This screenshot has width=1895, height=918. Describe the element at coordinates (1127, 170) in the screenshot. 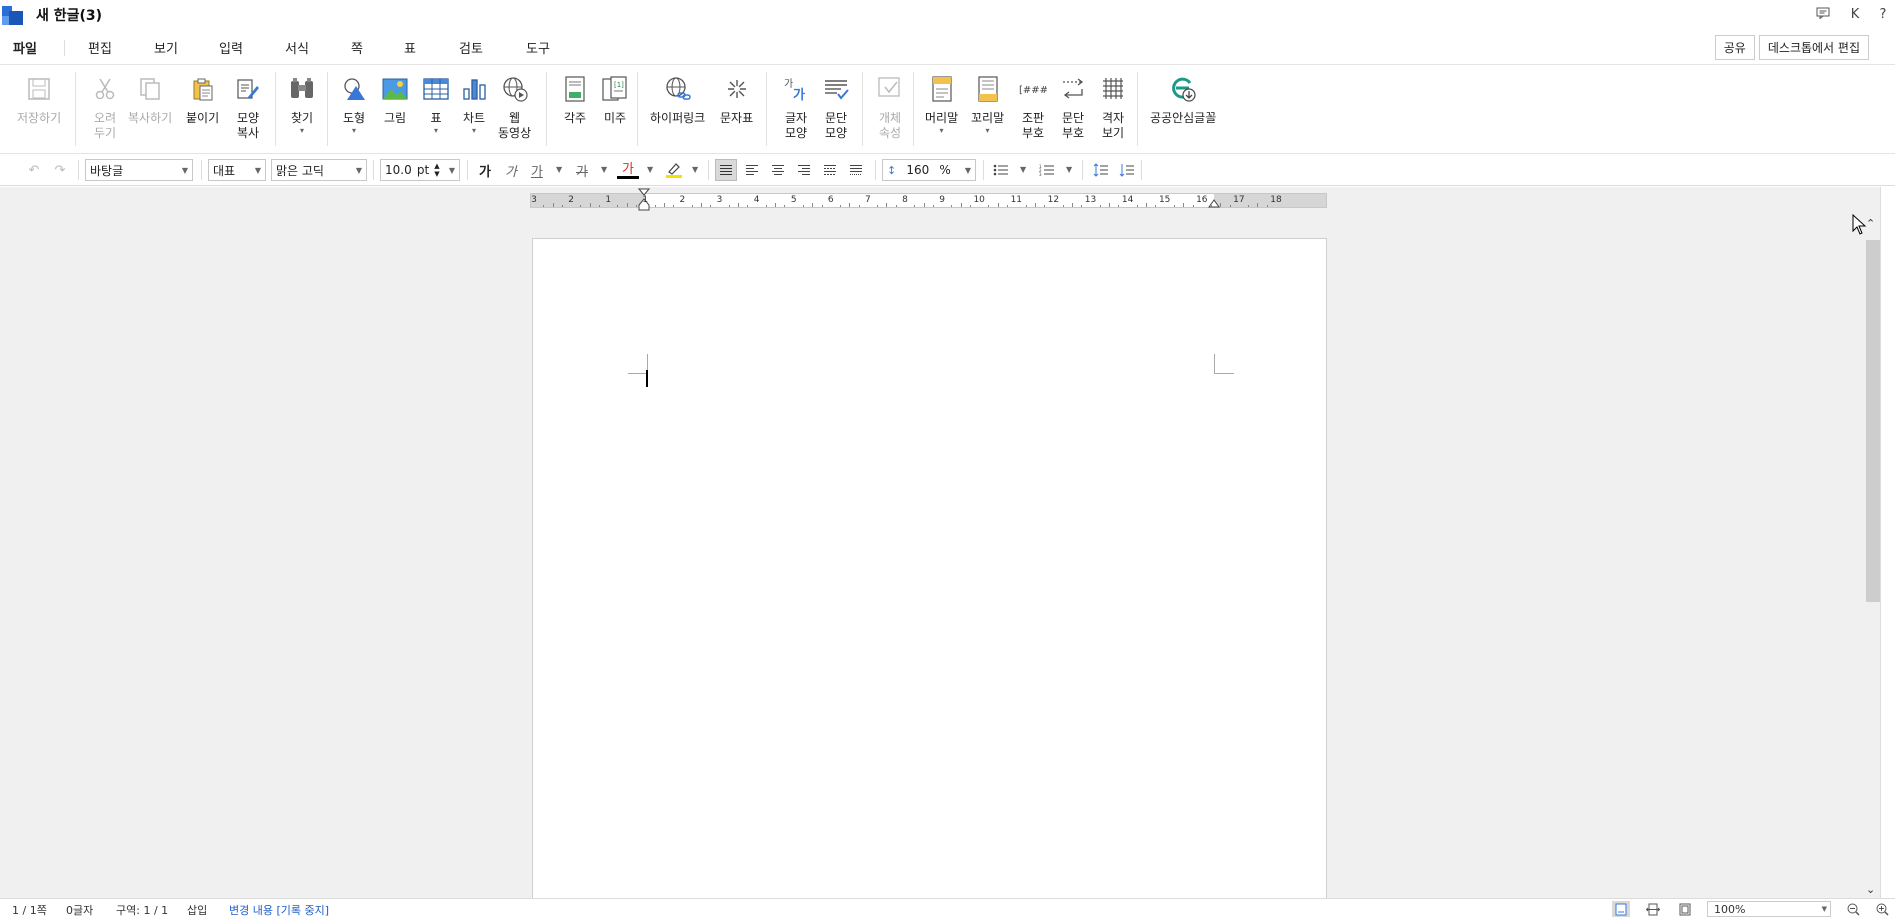

I see `increase-spacing-button` at that location.